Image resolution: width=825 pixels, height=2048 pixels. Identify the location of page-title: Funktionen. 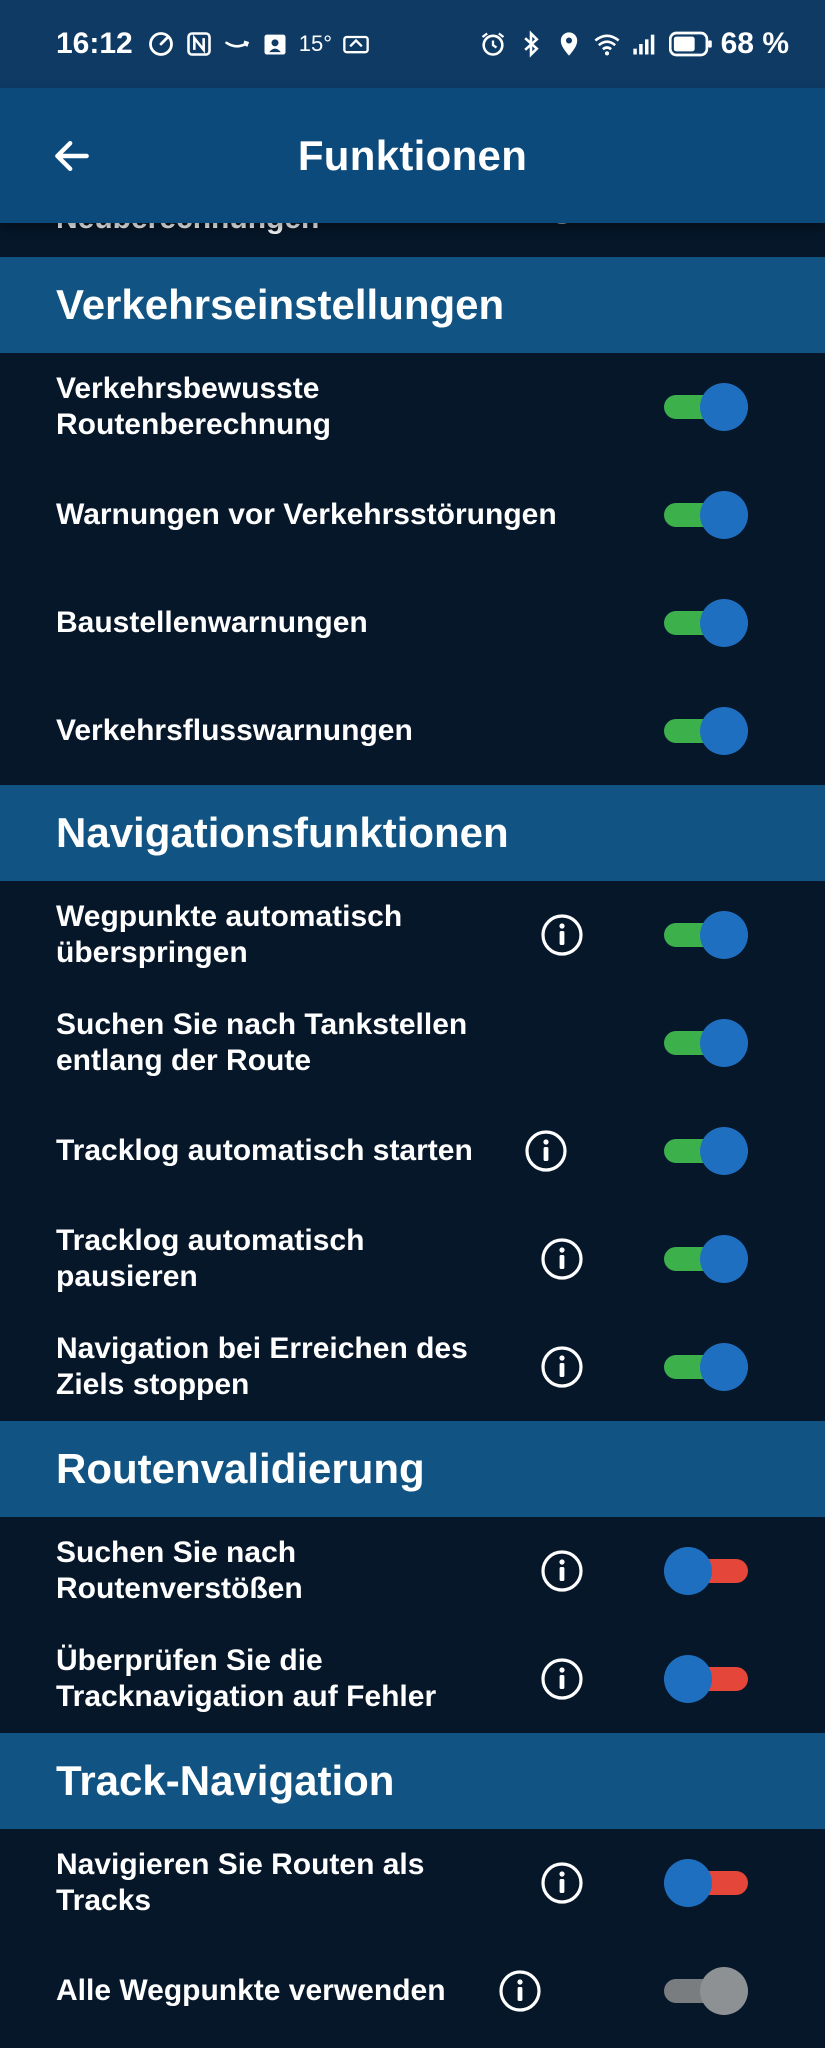
(412, 155).